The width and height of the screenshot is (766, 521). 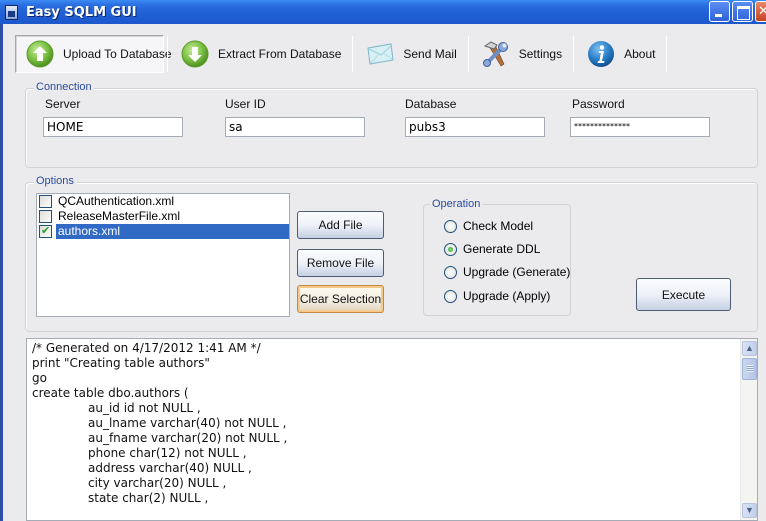 I want to click on window-title: Easy SQLM GUI, so click(x=81, y=12).